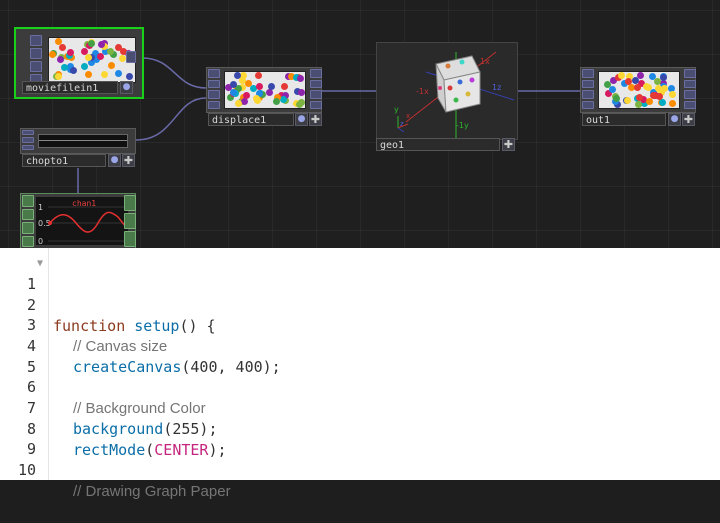 This screenshot has height=523, width=720. I want to click on node-label-chopto1: chopto1, so click(64, 160).